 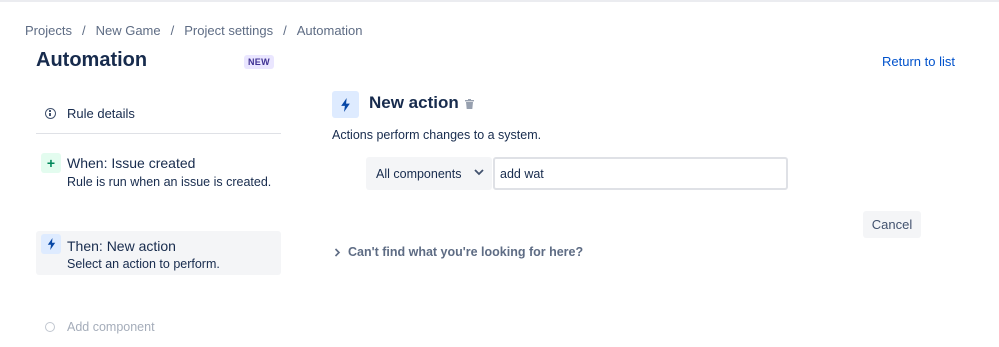 I want to click on rule-details-label: Rule details, so click(x=101, y=113).